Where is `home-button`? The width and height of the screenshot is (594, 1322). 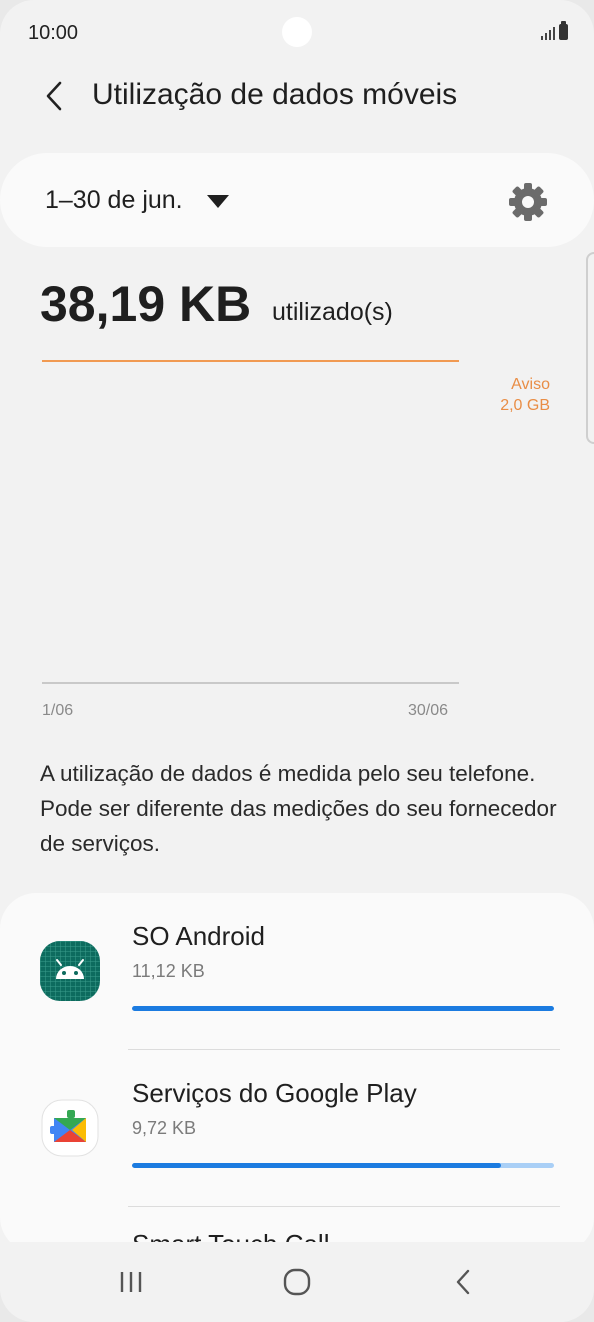 home-button is located at coordinates (297, 1282).